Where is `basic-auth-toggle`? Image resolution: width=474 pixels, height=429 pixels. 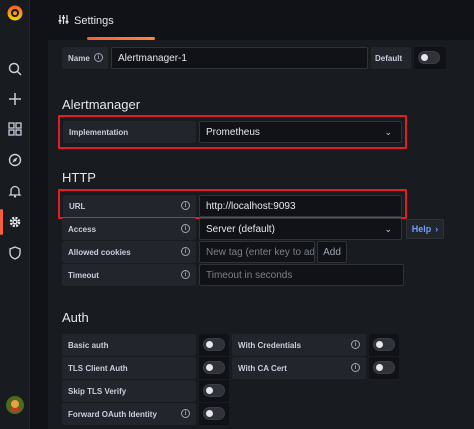
basic-auth-toggle is located at coordinates (214, 344).